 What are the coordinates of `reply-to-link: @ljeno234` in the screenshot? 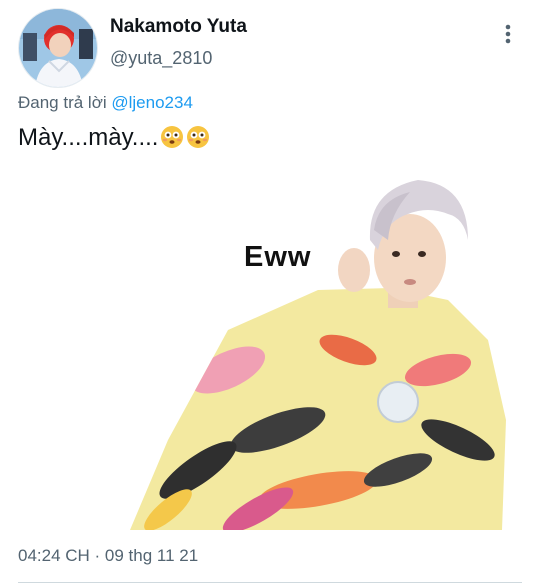 It's located at (152, 102).